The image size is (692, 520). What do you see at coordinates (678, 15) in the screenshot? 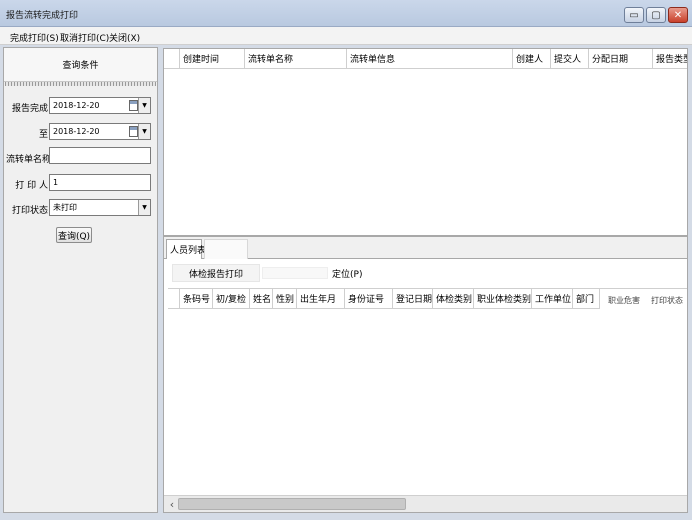
I see `close-button: ✕` at bounding box center [678, 15].